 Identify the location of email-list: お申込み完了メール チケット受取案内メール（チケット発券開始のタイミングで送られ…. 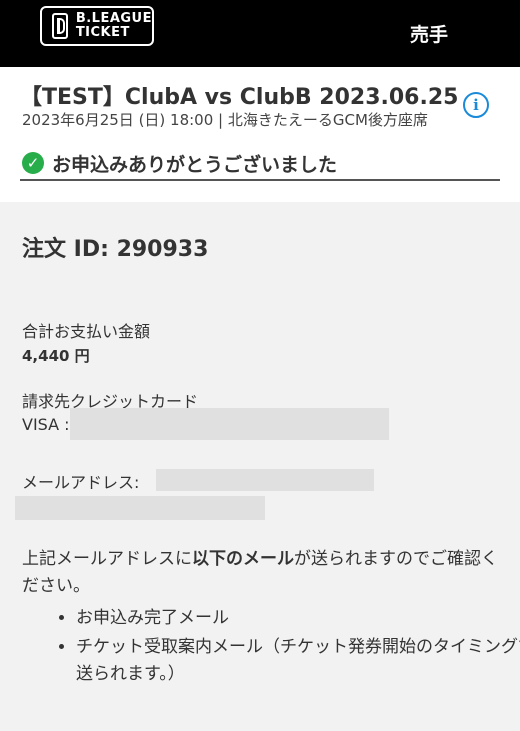
(280, 647).